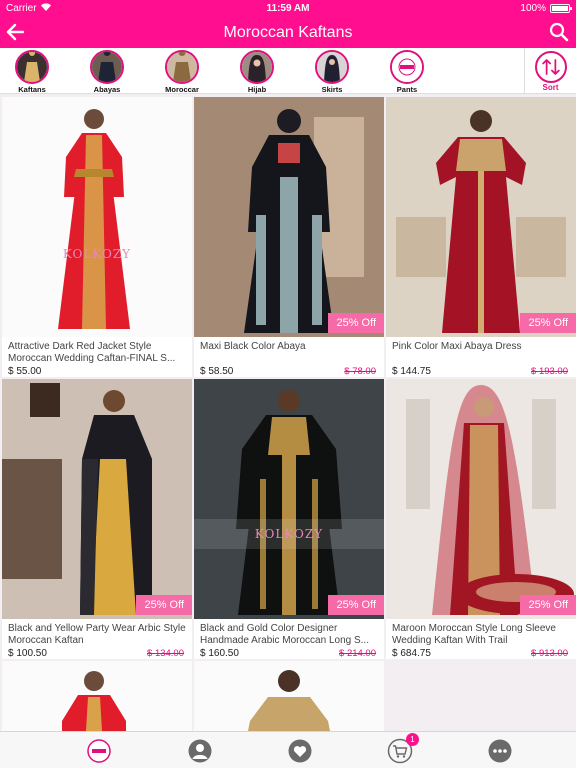 The height and width of the screenshot is (768, 576). I want to click on sort-icon, so click(550, 67).